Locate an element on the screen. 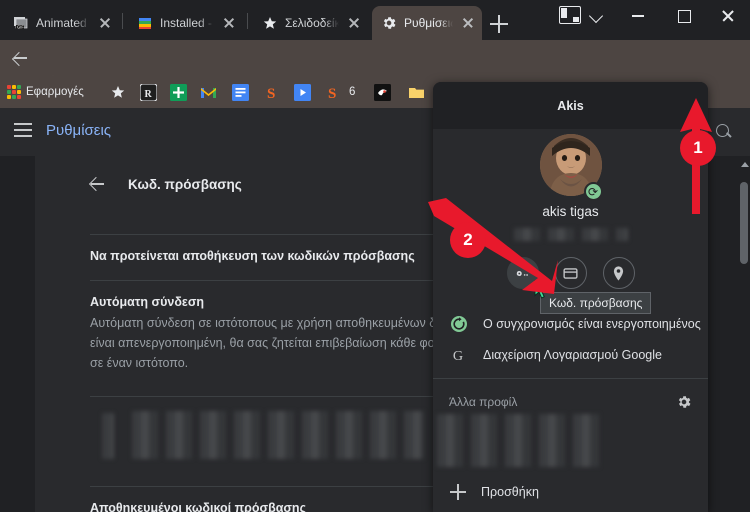  manage-google-account-link: G Διαχείριση Λογαριασμού Google is located at coordinates (570, 355).